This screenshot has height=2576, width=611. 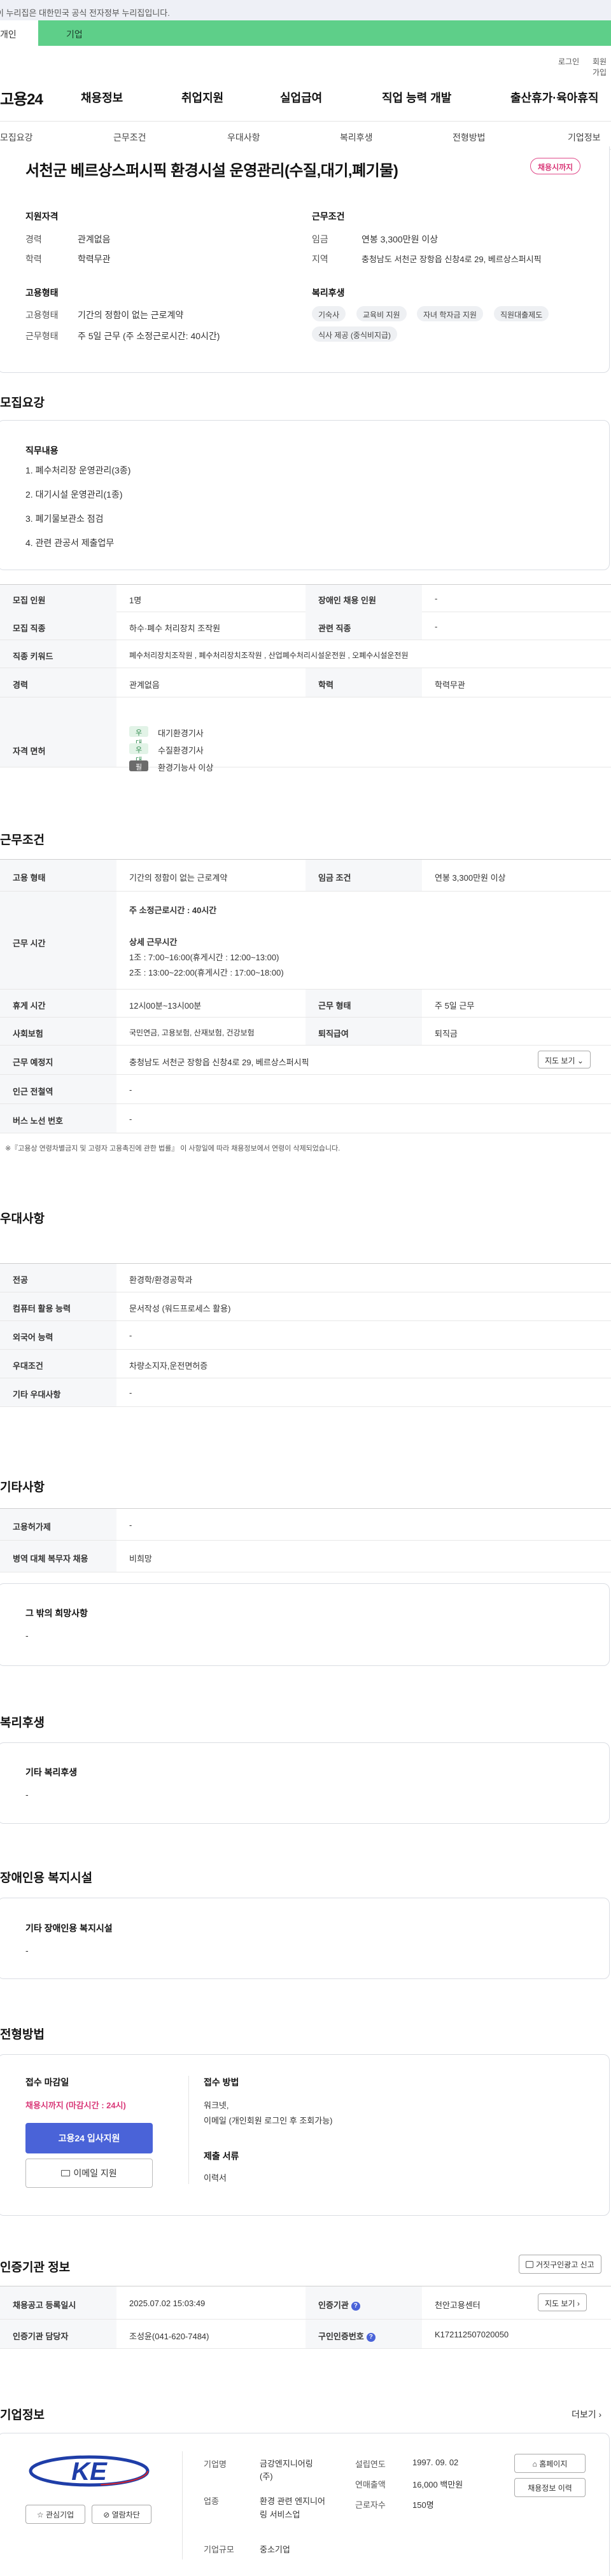 I want to click on gnb-item-training: 직업 능력 개발, so click(x=416, y=97).